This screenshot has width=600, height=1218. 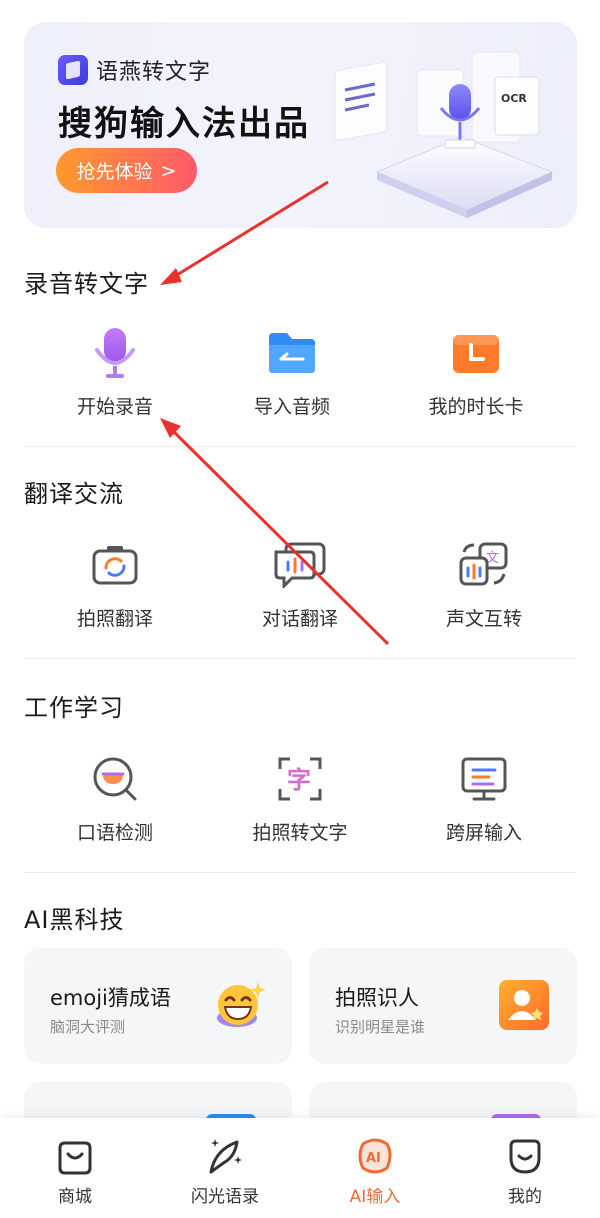 I want to click on dialogue-translate-label: 对话翻译, so click(x=299, y=619).